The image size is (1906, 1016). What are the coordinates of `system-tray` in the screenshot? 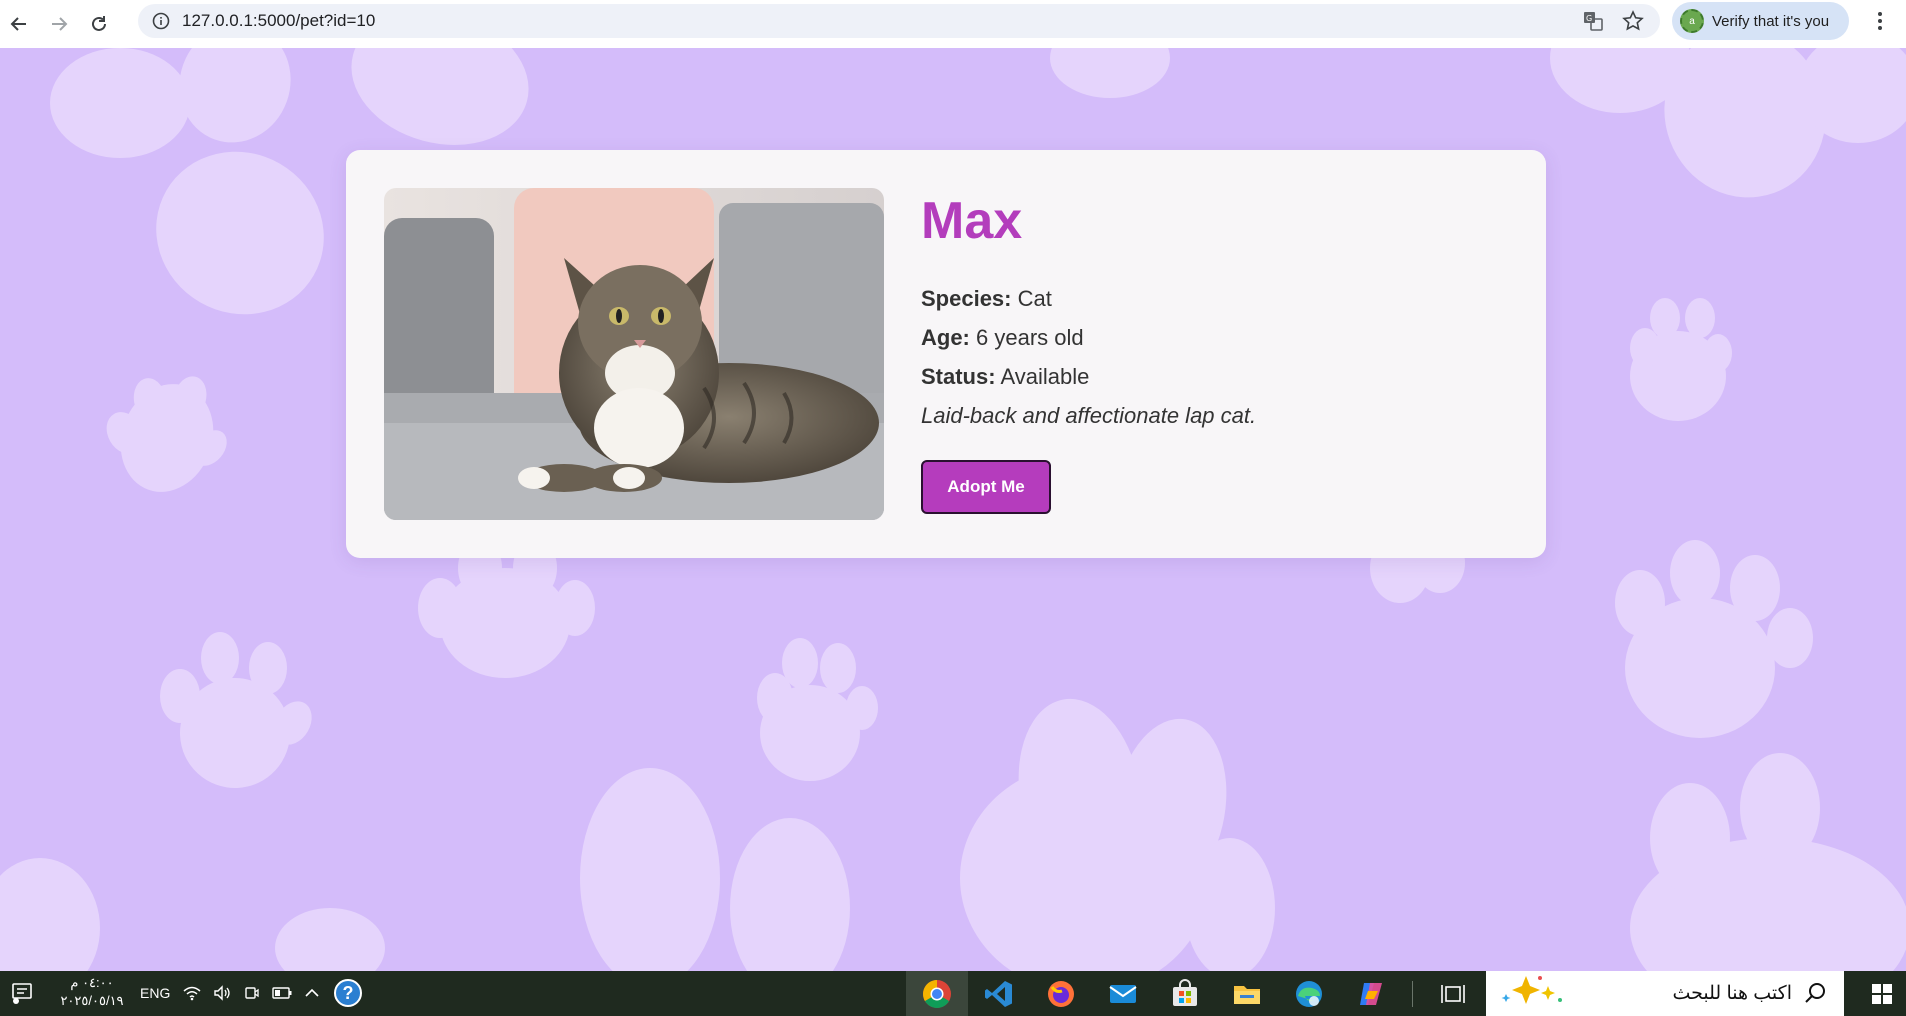 It's located at (252, 993).